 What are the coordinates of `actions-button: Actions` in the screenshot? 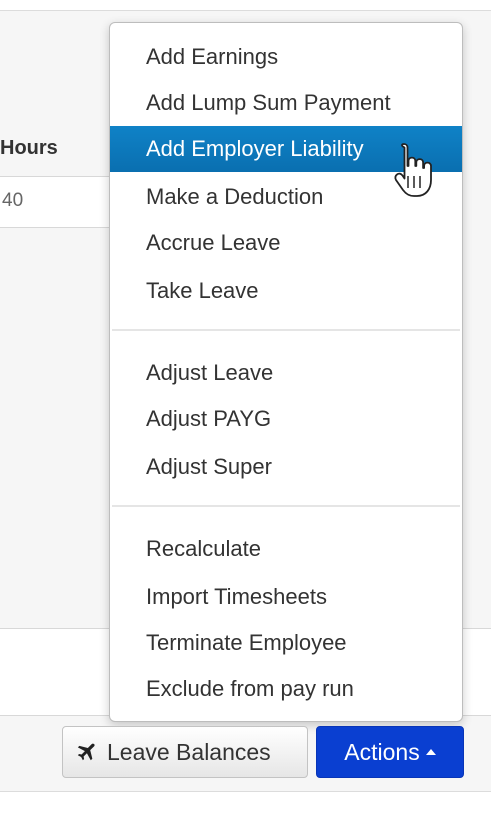 It's located at (390, 752).